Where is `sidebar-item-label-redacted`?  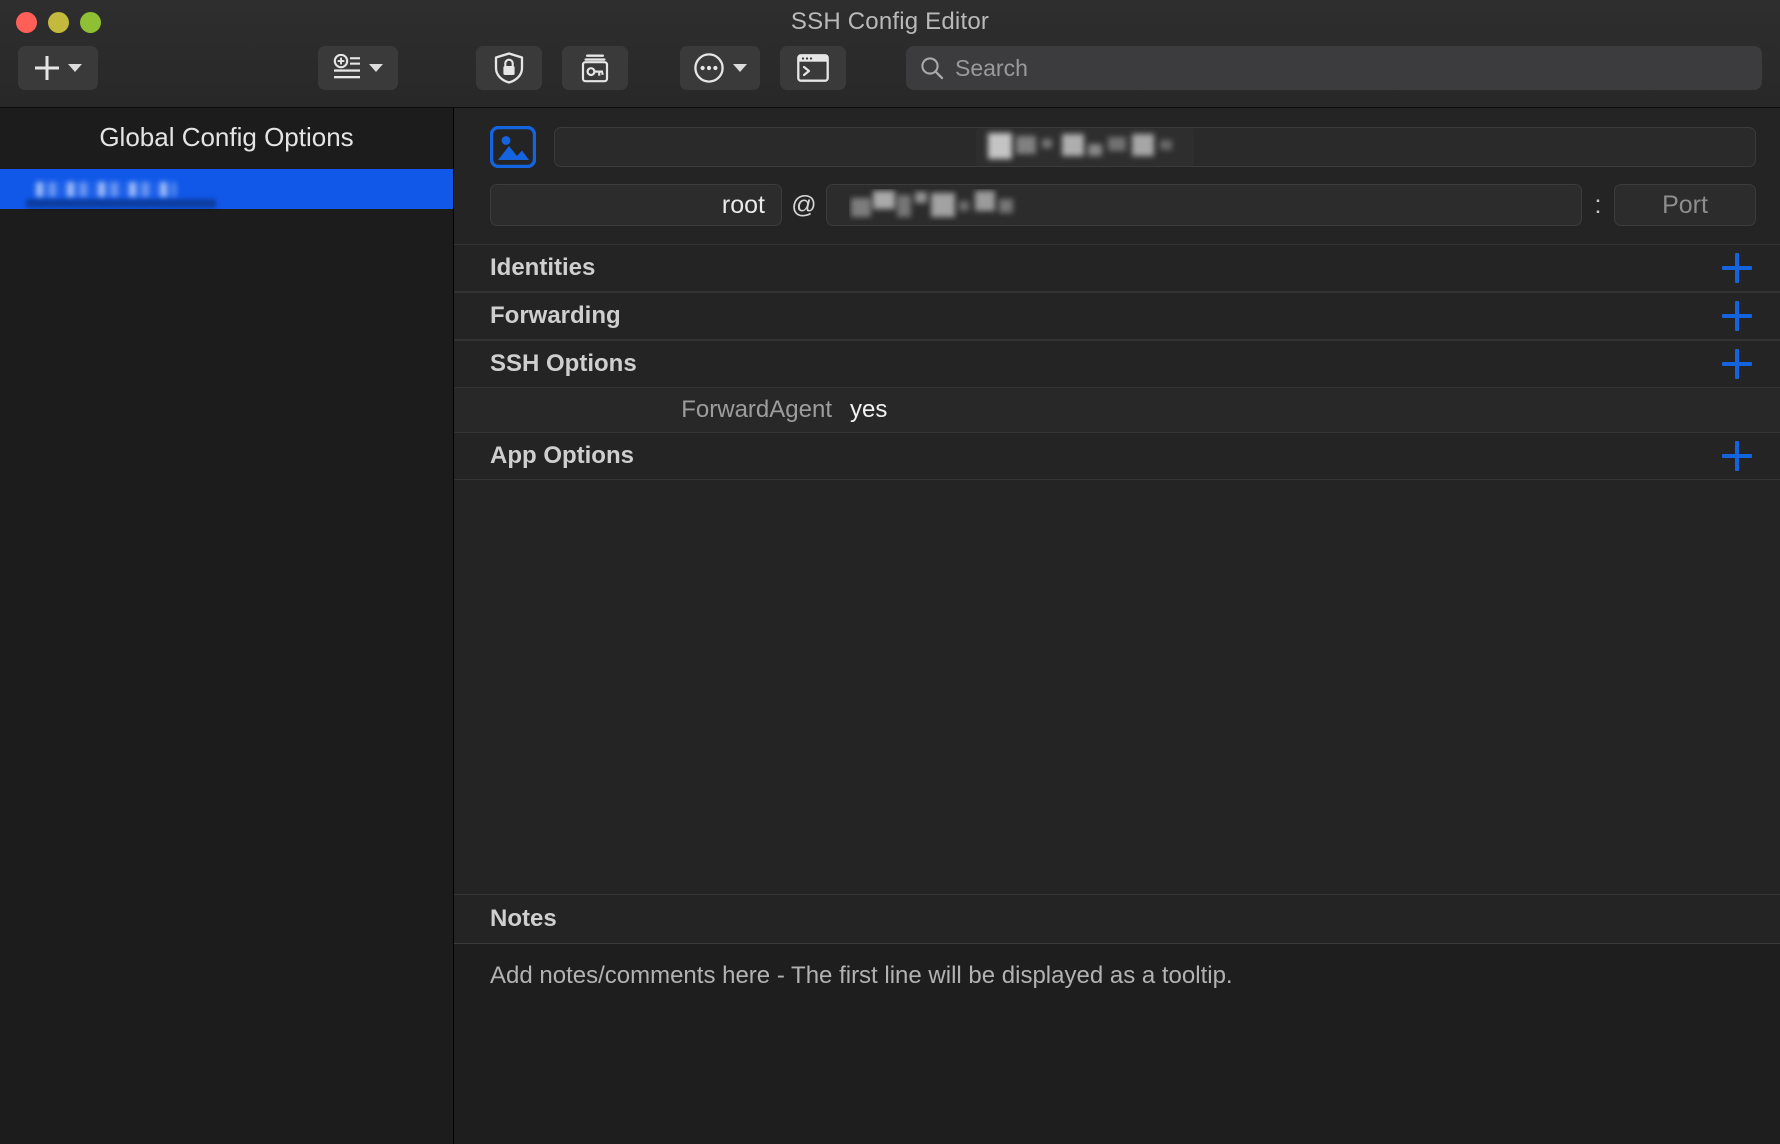
sidebar-item-label-redacted is located at coordinates (106, 189).